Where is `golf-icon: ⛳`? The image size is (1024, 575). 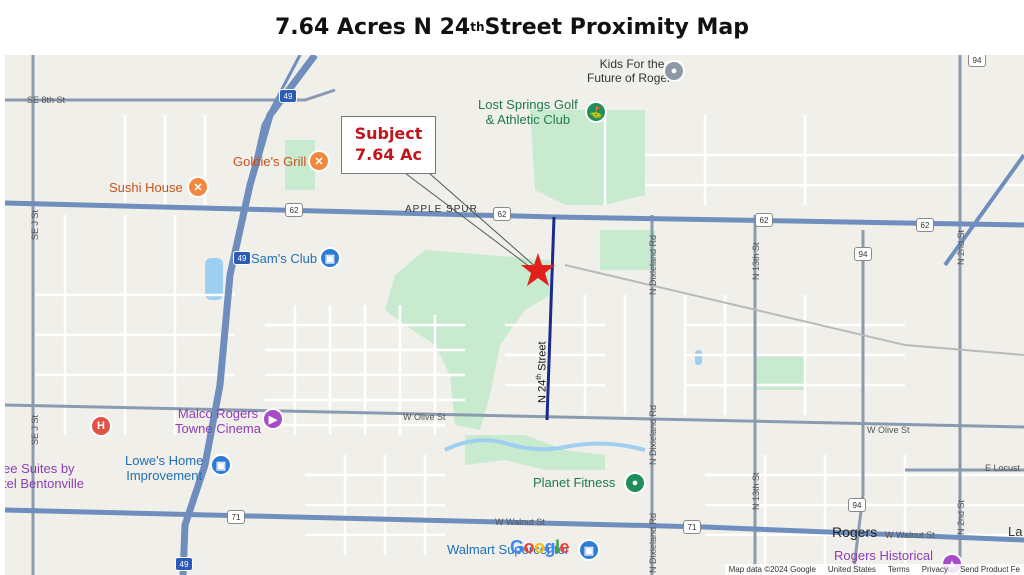 golf-icon: ⛳ is located at coordinates (596, 112).